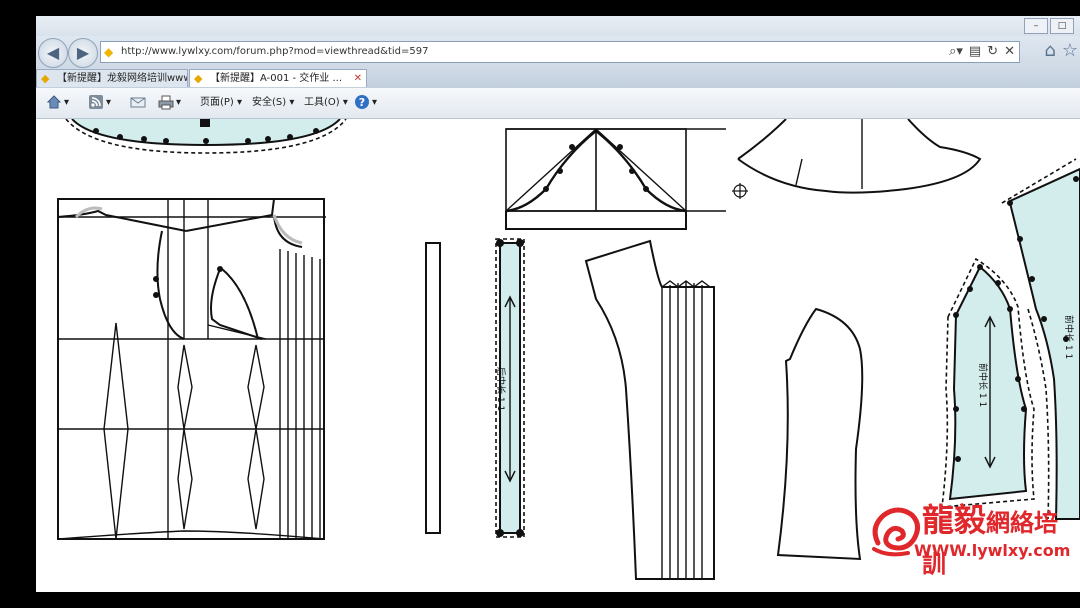 The width and height of the screenshot is (1080, 608). I want to click on help-button: ? ▾, so click(365, 103).